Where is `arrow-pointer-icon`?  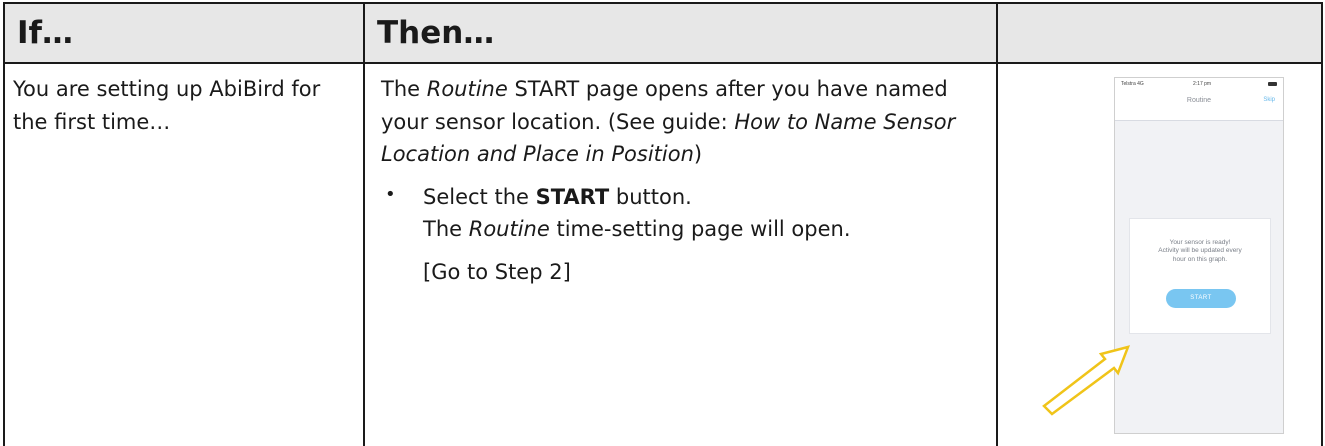 arrow-pointer-icon is located at coordinates (1086, 380).